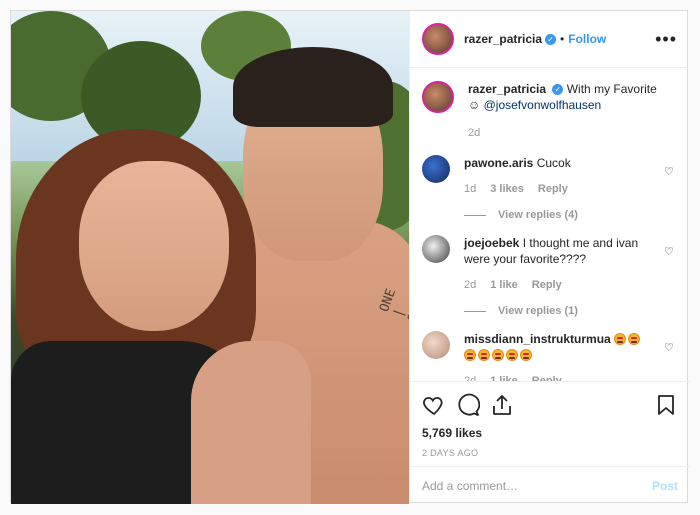  What do you see at coordinates (563, 133) in the screenshot?
I see `caption-meta: 2d` at bounding box center [563, 133].